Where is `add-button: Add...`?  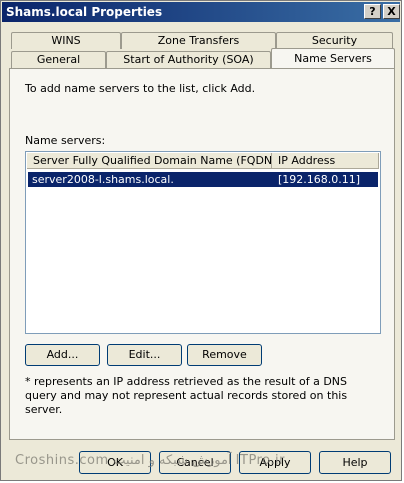
add-button: Add... is located at coordinates (62, 355).